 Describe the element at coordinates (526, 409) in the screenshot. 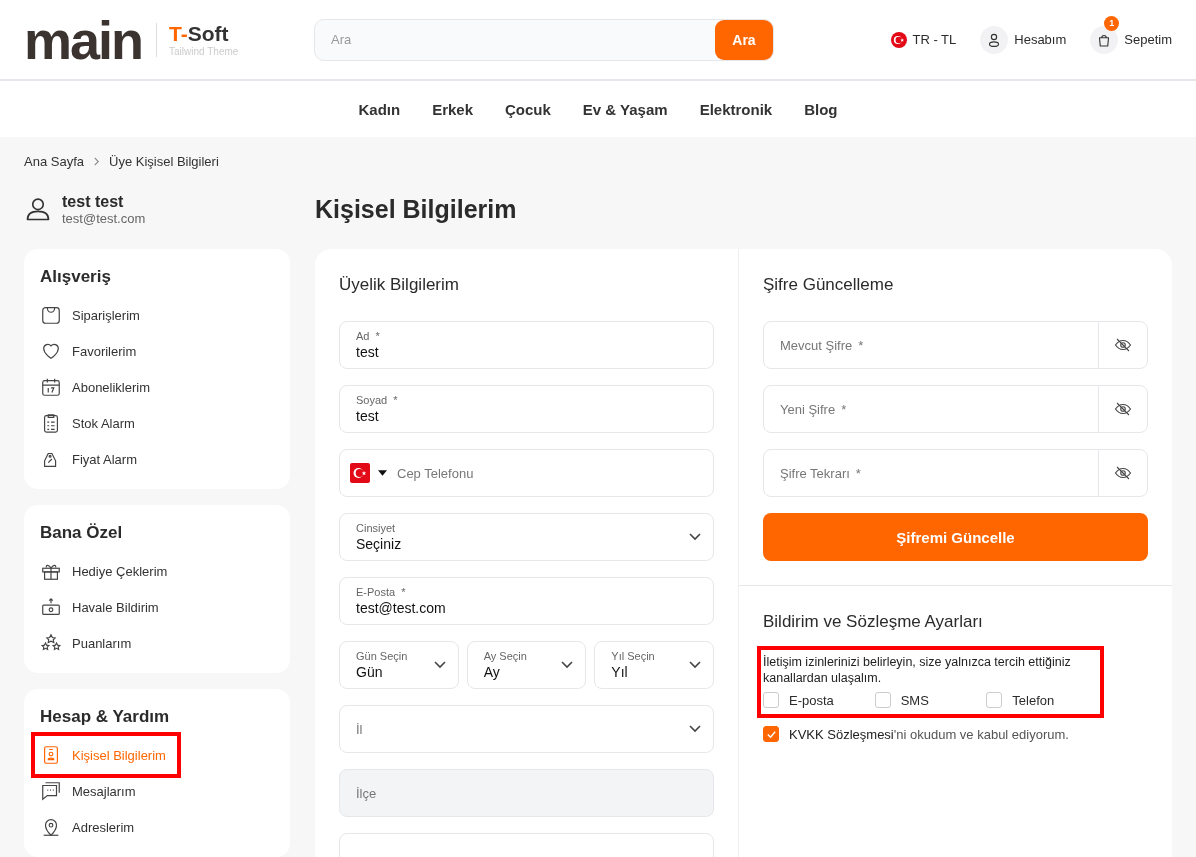

I see `input-field: Soyad * test` at that location.